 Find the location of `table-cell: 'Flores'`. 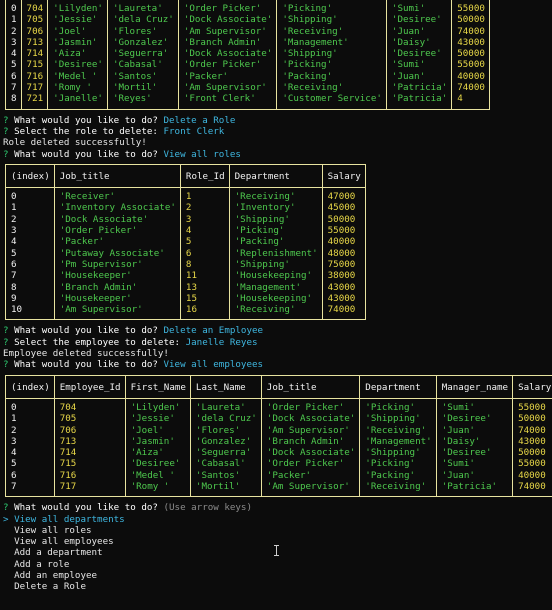

table-cell: 'Flores' is located at coordinates (225, 430).